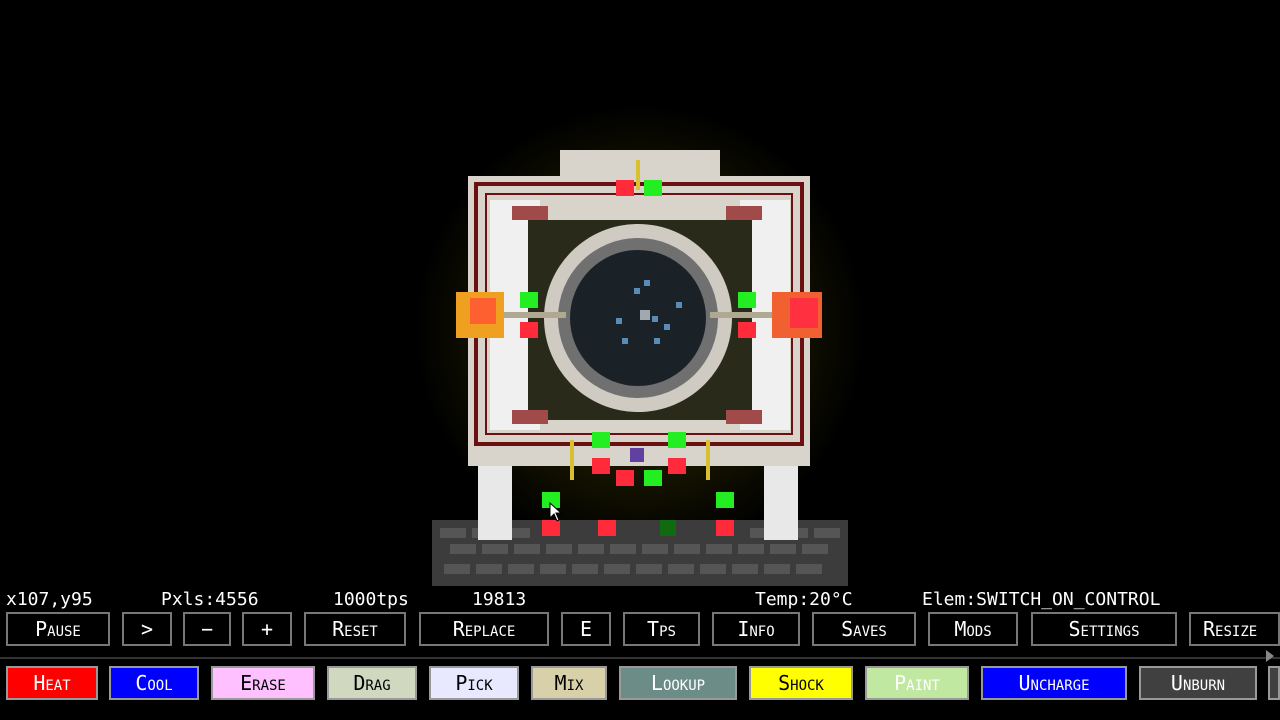  I want to click on decrease-size-button: −, so click(207, 629).